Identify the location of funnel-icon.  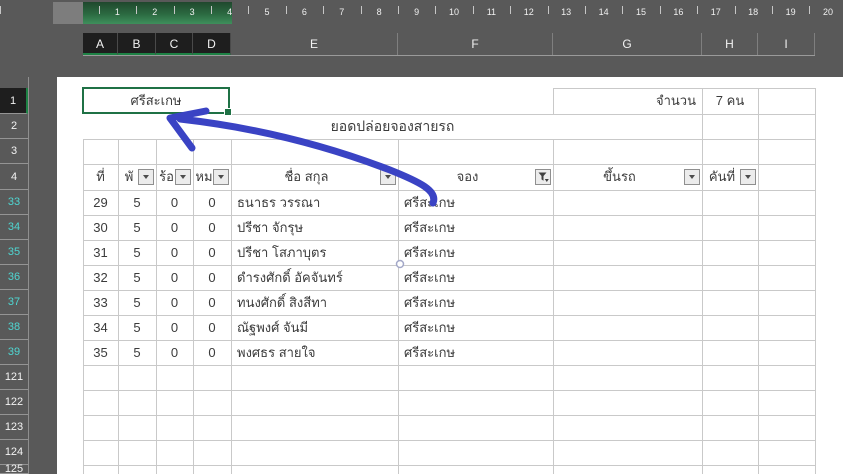
(543, 177).